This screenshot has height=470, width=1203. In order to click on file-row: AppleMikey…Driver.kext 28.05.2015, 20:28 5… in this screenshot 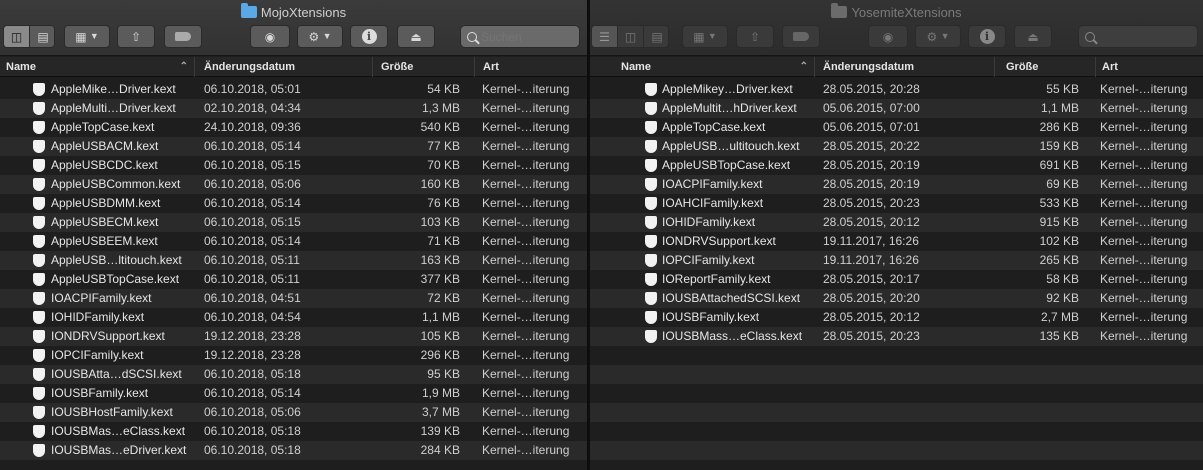, I will do `click(896, 89)`.